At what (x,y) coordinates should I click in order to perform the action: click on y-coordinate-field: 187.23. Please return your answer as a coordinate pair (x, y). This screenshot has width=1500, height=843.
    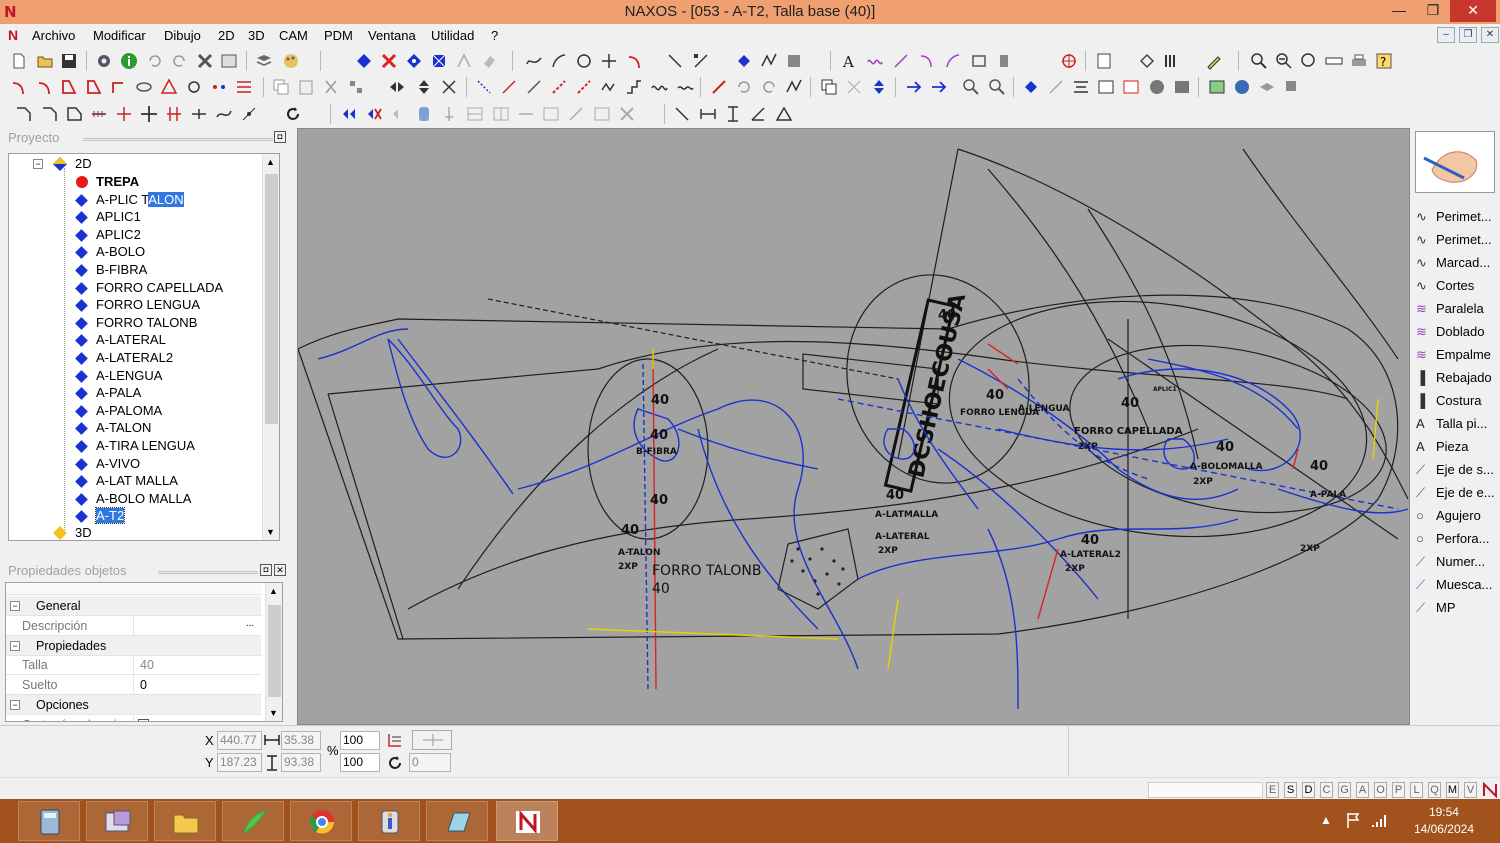
    Looking at the image, I should click on (239, 762).